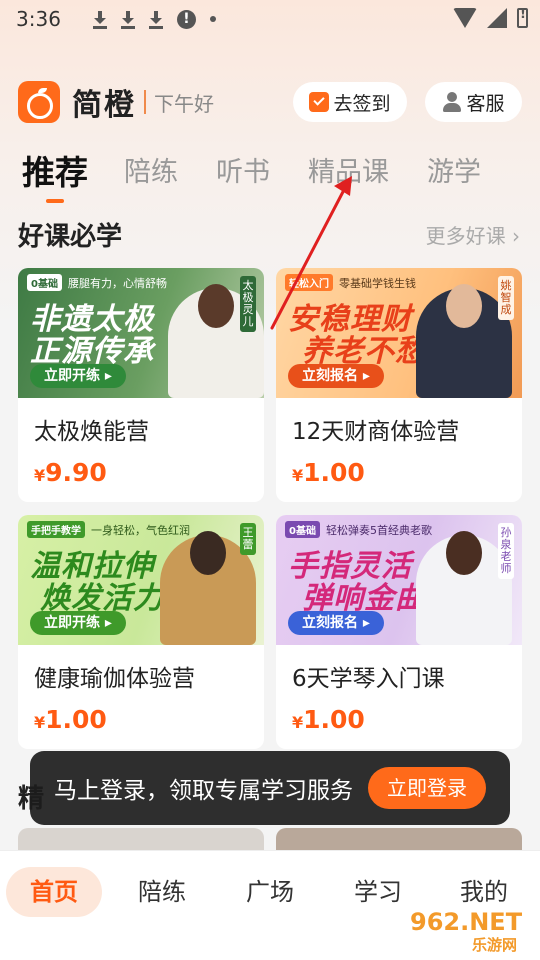 Image resolution: width=540 pixels, height=960 pixels. Describe the element at coordinates (465, 18) in the screenshot. I see `wifi-icon` at that location.